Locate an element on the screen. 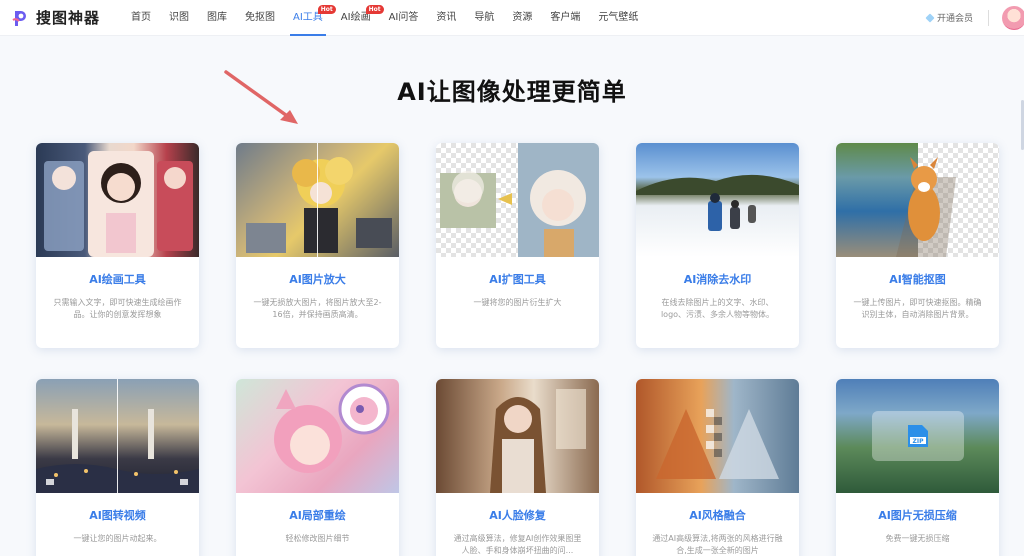 The image size is (1024, 556). card-description: 一键上传图片，即可快速抠图。精确识别主体，自动消除图片背景。 is located at coordinates (917, 308).